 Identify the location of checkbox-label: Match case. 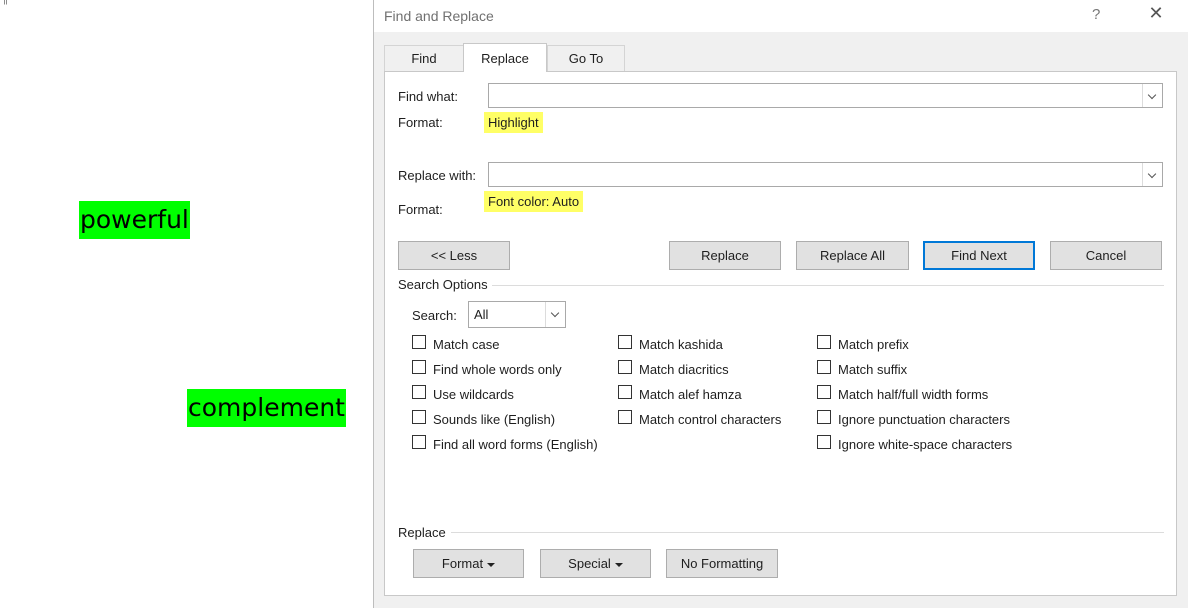
(466, 344).